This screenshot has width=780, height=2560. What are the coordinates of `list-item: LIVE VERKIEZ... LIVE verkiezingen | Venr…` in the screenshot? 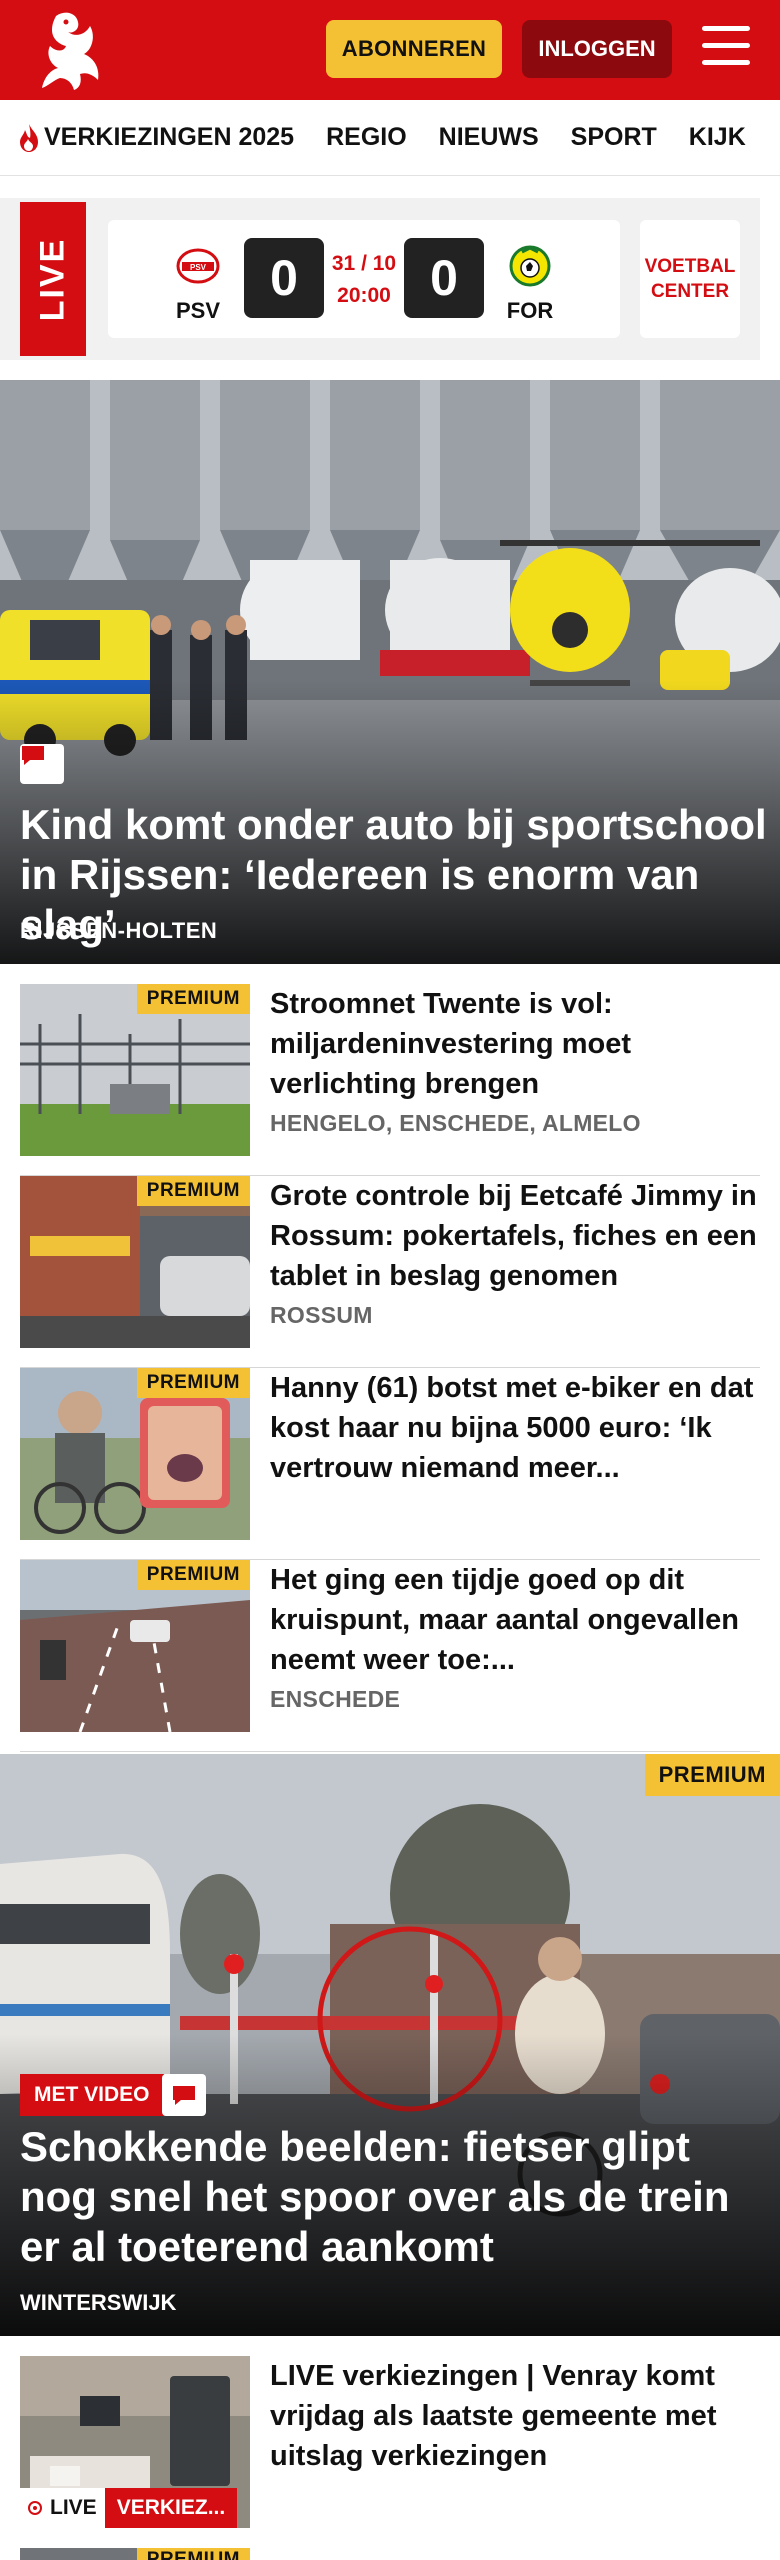 It's located at (390, 2452).